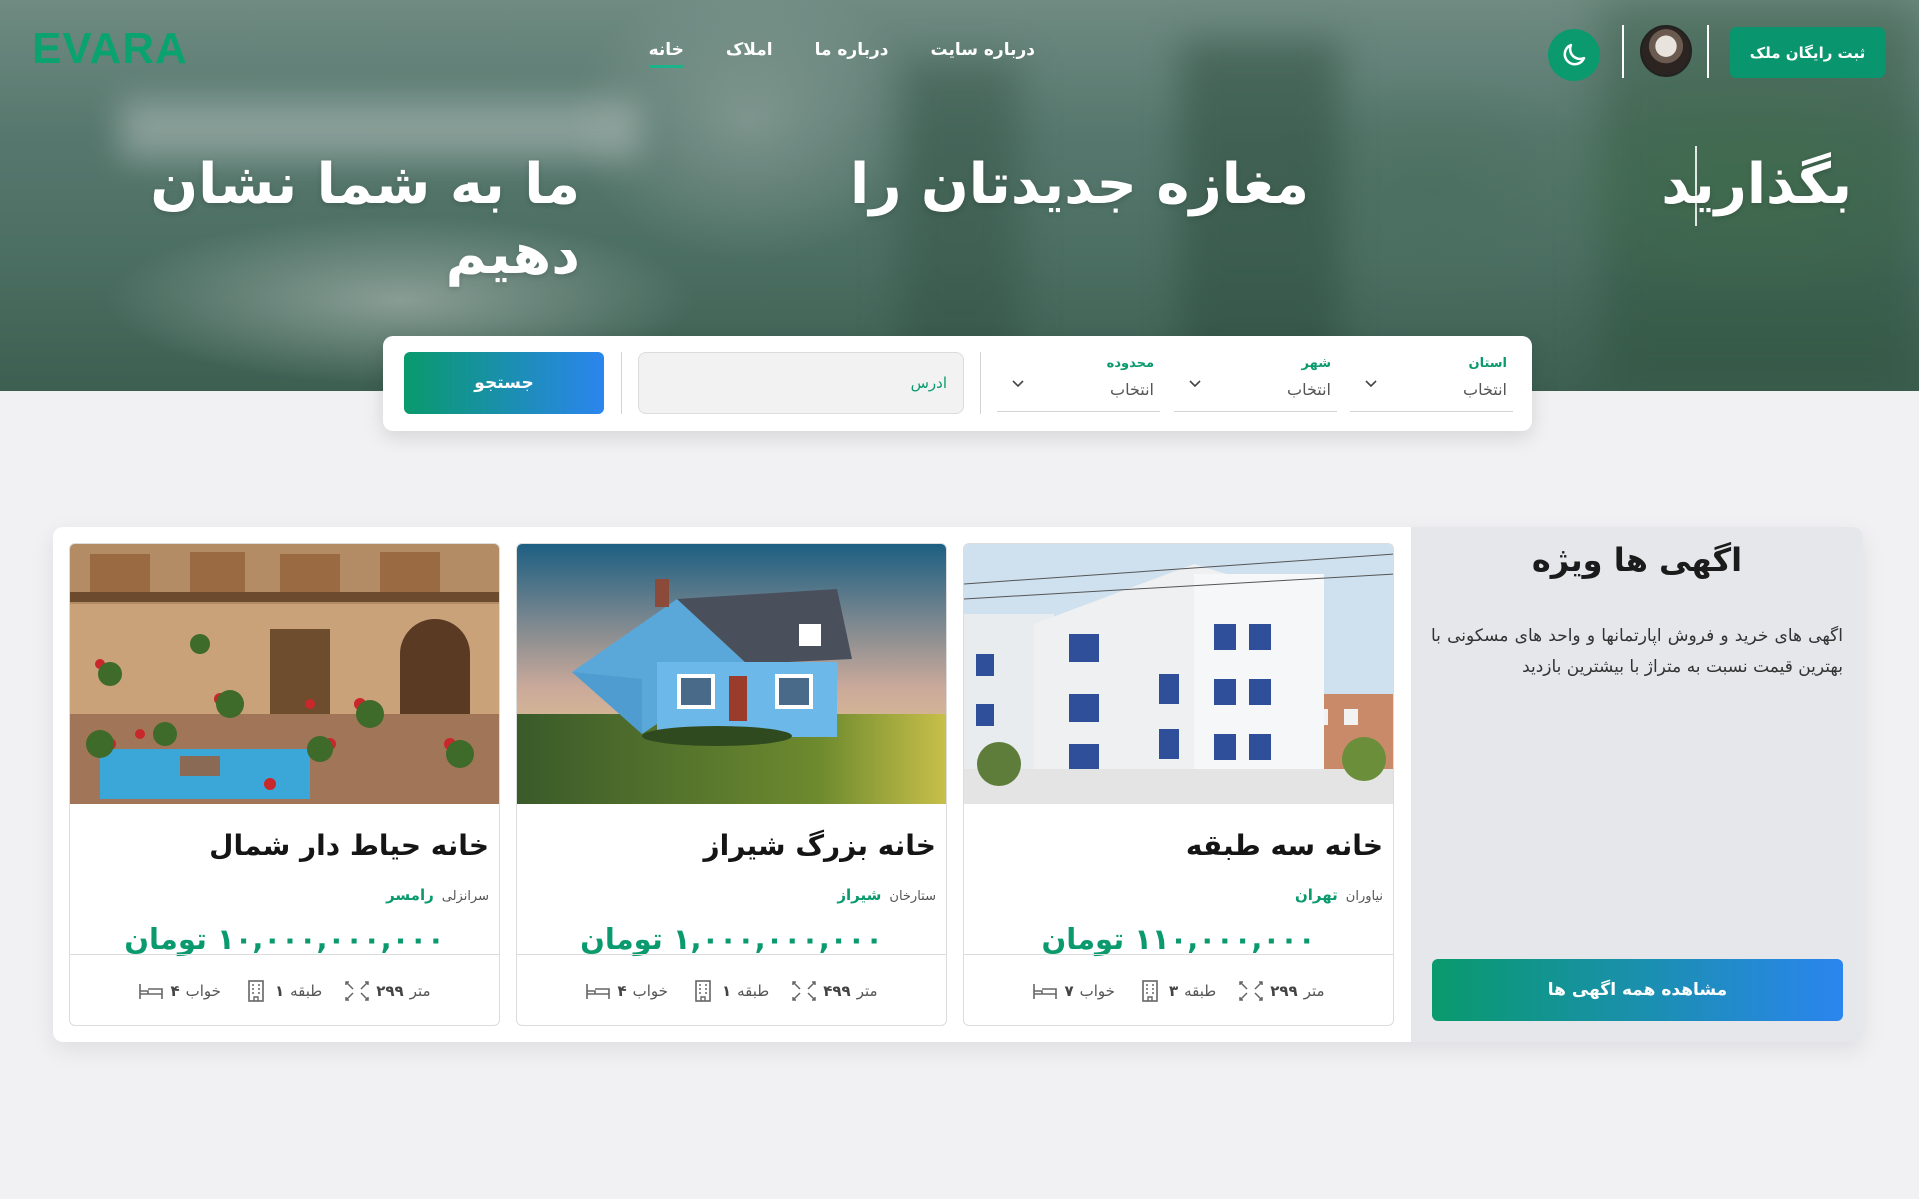 This screenshot has height=1199, width=1919. Describe the element at coordinates (1073, 991) in the screenshot. I see `spec-bedrooms: ۷ خواب` at that location.